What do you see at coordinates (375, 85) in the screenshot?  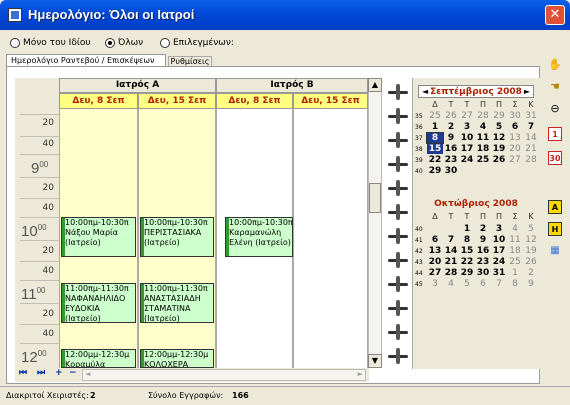 I see `scroll-up-arrow-icon: ▲` at bounding box center [375, 85].